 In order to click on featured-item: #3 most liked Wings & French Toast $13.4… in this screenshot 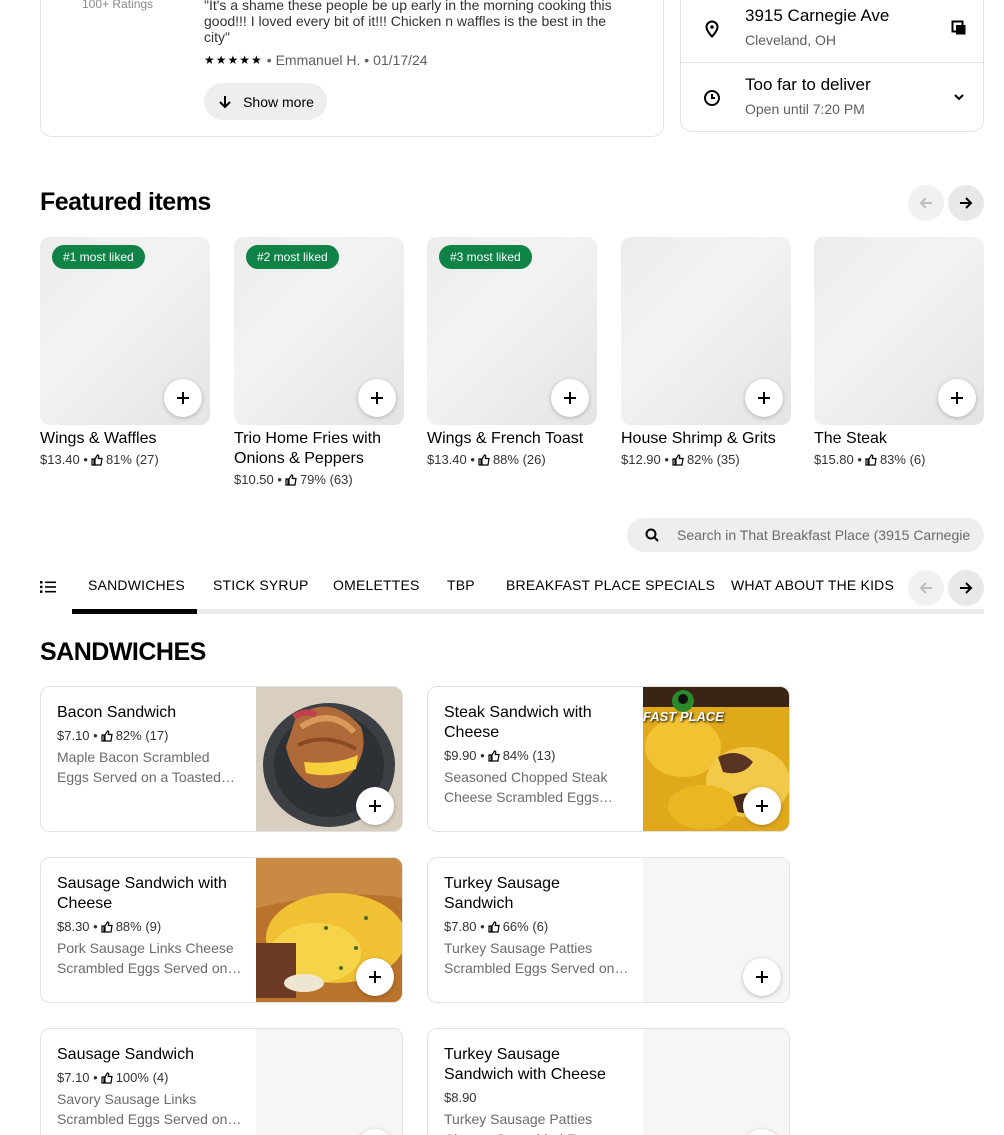, I will do `click(512, 353)`.